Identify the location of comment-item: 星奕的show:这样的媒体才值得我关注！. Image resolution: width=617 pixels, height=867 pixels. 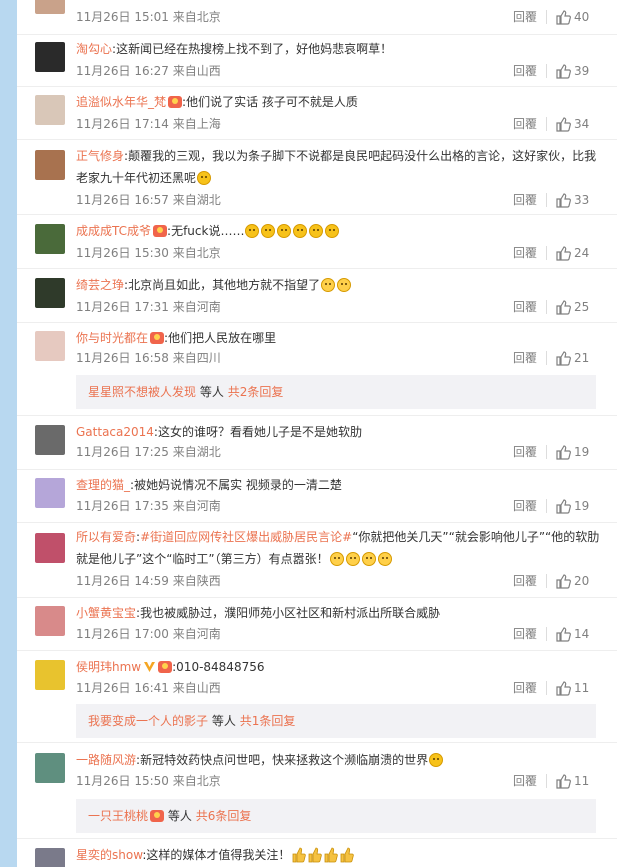
(317, 854).